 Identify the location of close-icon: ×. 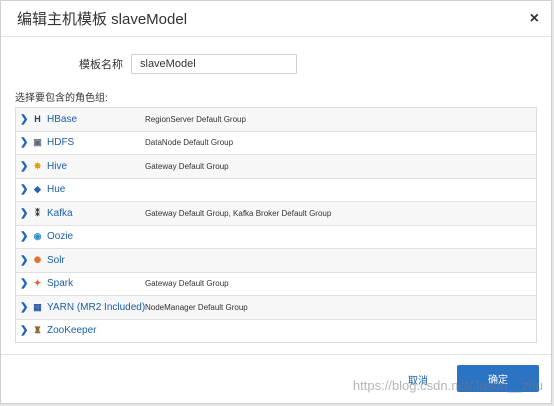
(534, 19).